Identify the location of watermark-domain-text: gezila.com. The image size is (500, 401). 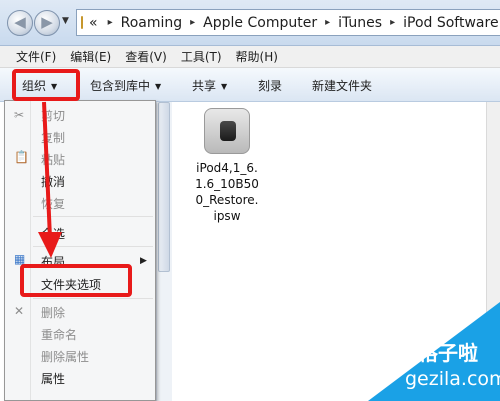
(452, 379).